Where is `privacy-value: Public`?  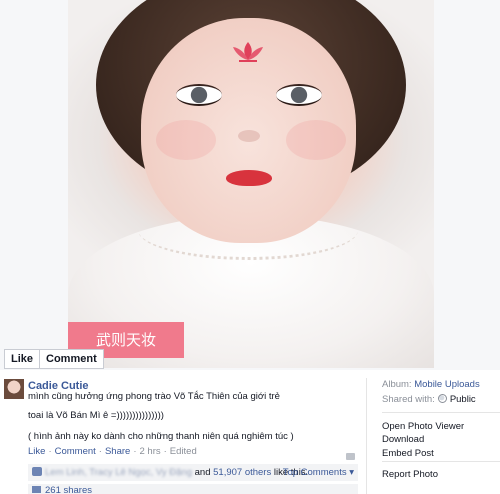 privacy-value: Public is located at coordinates (463, 399).